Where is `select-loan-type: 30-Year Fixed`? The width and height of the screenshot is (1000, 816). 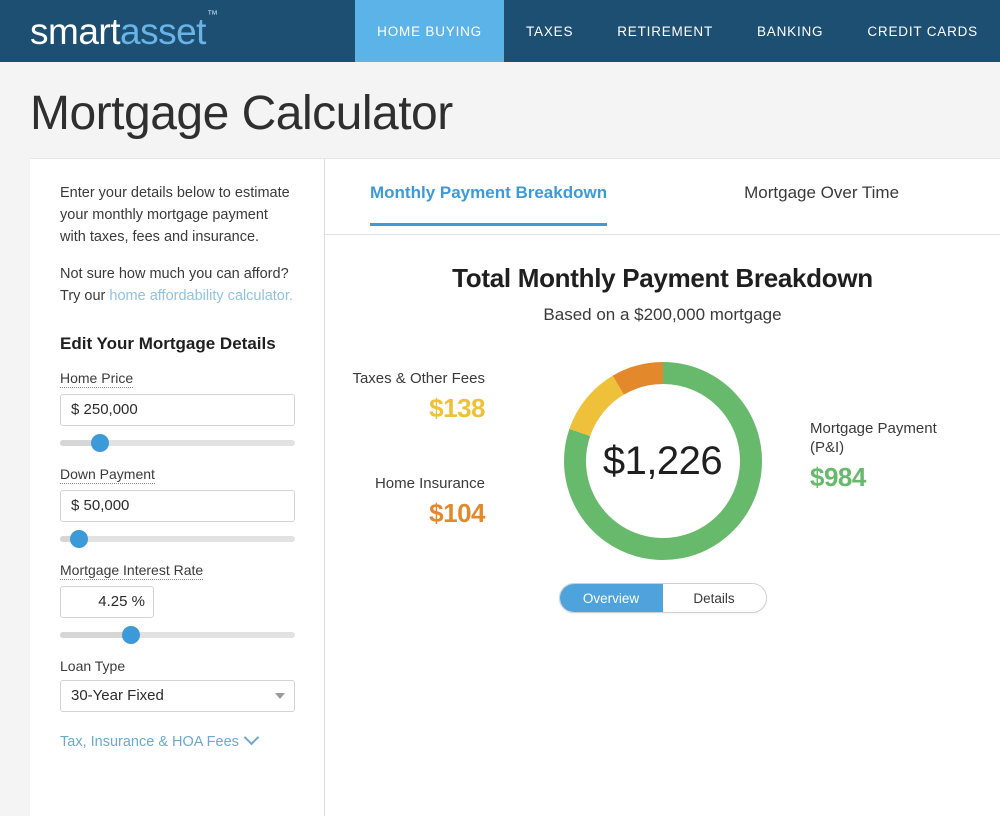
select-loan-type: 30-Year Fixed is located at coordinates (177, 695).